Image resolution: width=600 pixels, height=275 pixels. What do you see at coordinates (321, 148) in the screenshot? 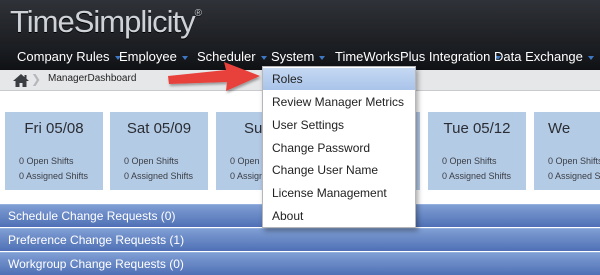
I see `menu-item-label: Change Password` at bounding box center [321, 148].